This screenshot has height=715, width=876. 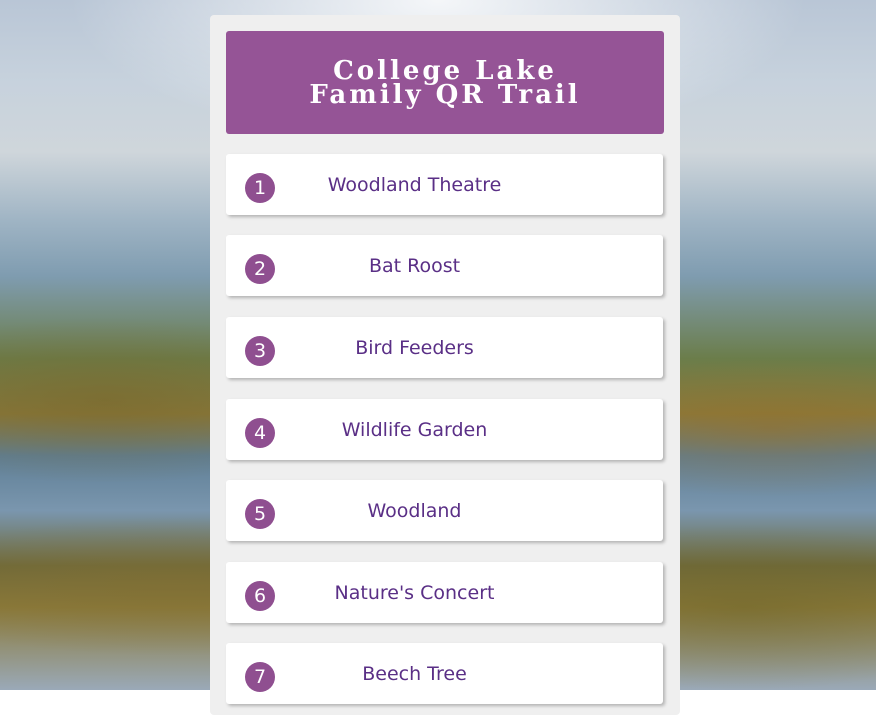 What do you see at coordinates (414, 510) in the screenshot?
I see `trail-item-label: Woodland` at bounding box center [414, 510].